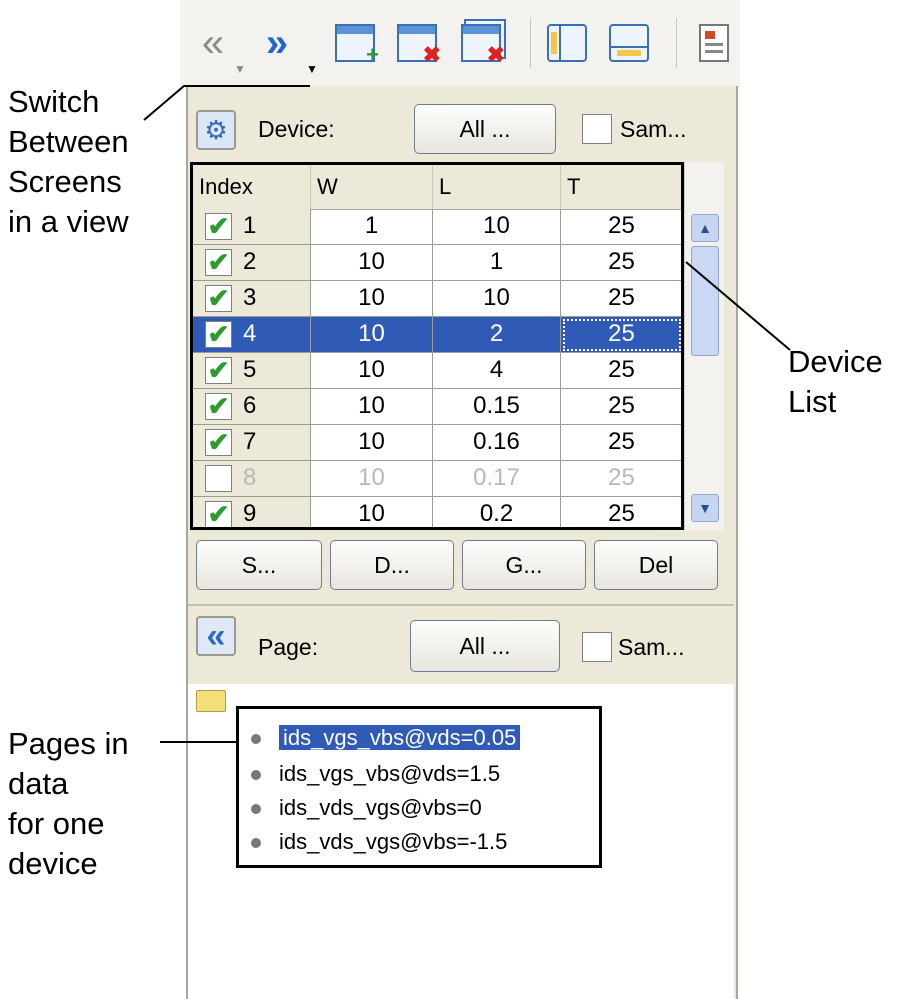  What do you see at coordinates (738, 306) in the screenshot?
I see `leader-line-device-list` at bounding box center [738, 306].